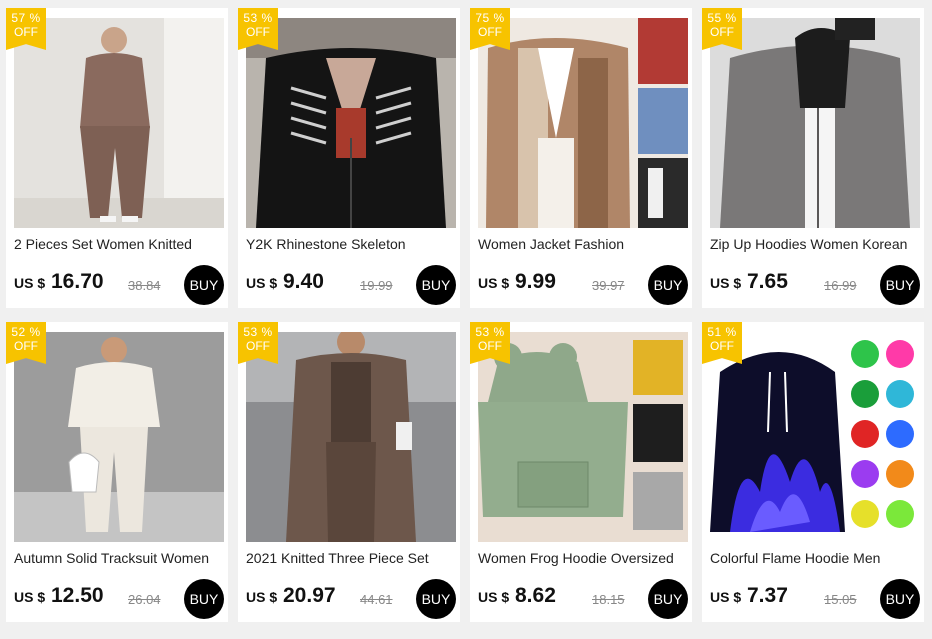  What do you see at coordinates (767, 595) in the screenshot?
I see `sale-price: 7.37` at bounding box center [767, 595].